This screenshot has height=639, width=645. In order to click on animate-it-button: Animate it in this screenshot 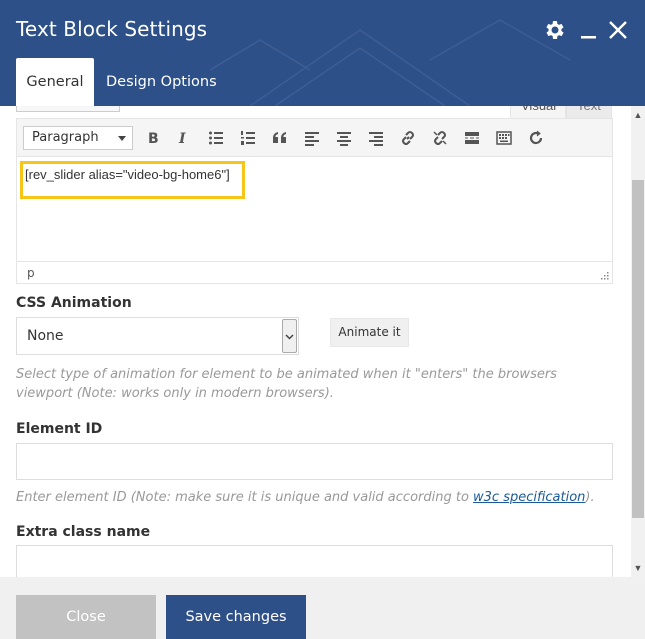, I will do `click(369, 332)`.